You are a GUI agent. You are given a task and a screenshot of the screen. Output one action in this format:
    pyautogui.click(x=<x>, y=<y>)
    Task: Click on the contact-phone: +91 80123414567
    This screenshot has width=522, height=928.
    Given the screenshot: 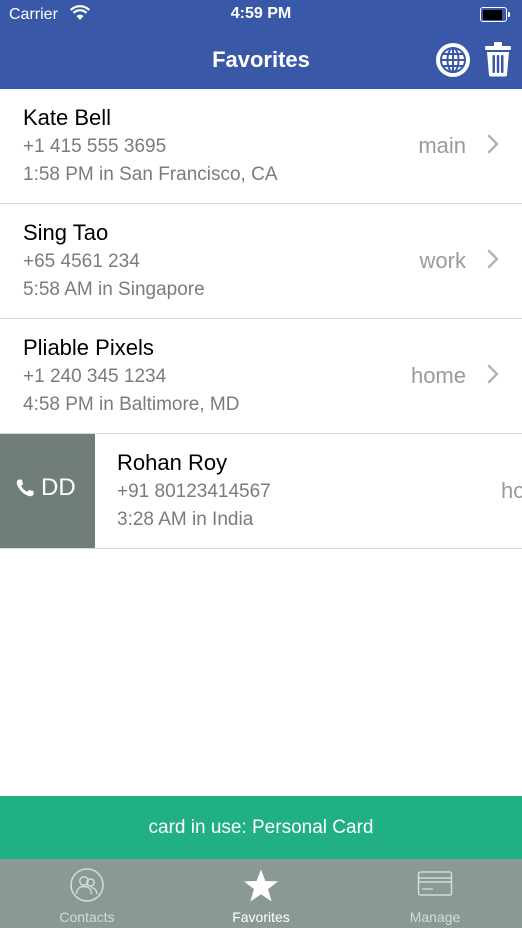 What is the action you would take?
    pyautogui.click(x=194, y=491)
    